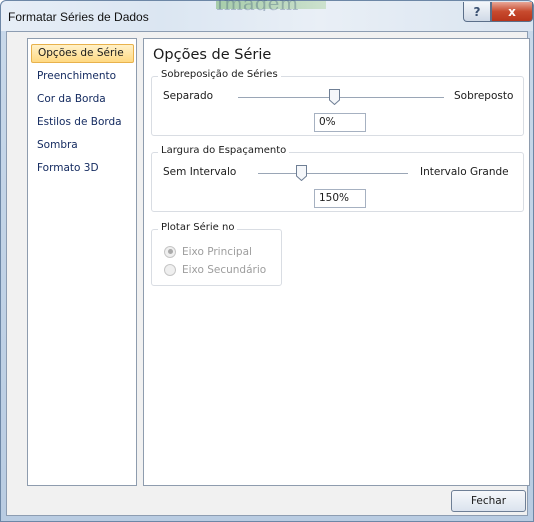 Image resolution: width=534 pixels, height=522 pixels. What do you see at coordinates (78, 17) in the screenshot?
I see `window-title: Formatar Séries de Dados` at bounding box center [78, 17].